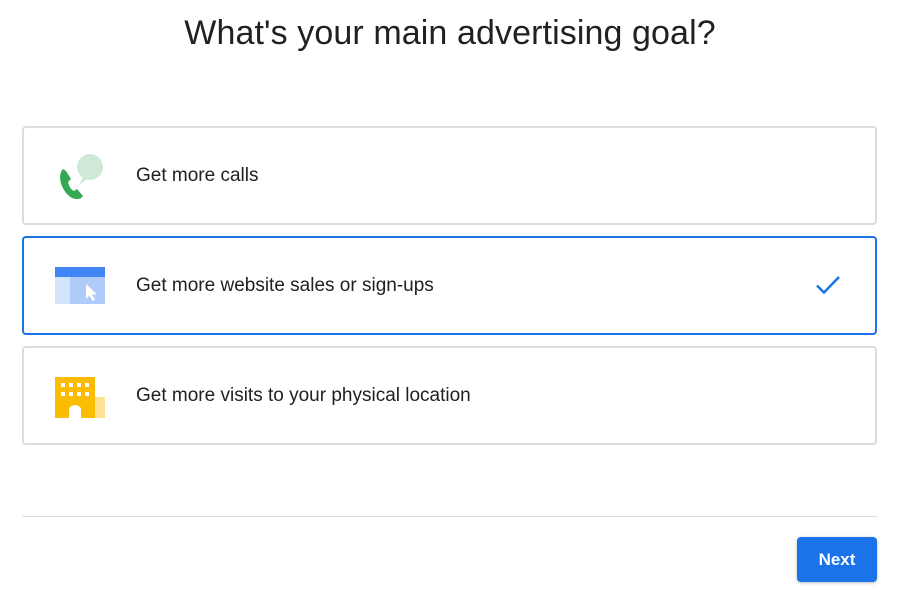 This screenshot has height=594, width=904. Describe the element at coordinates (80, 397) in the screenshot. I see `storefront-building-icon` at that location.